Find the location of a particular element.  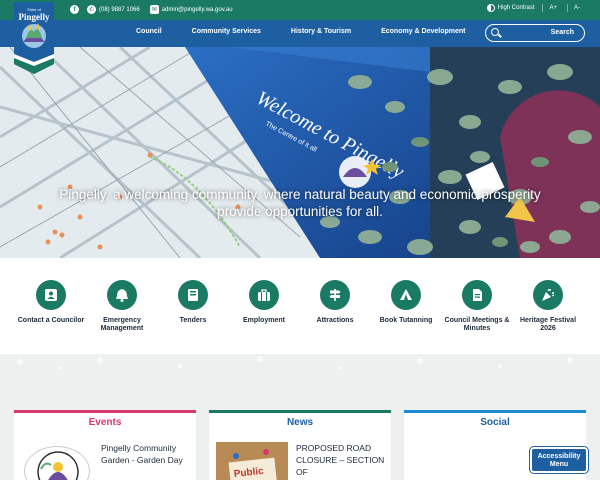

phone-link: ✆ (08) 9887 1066 is located at coordinates (113, 9).